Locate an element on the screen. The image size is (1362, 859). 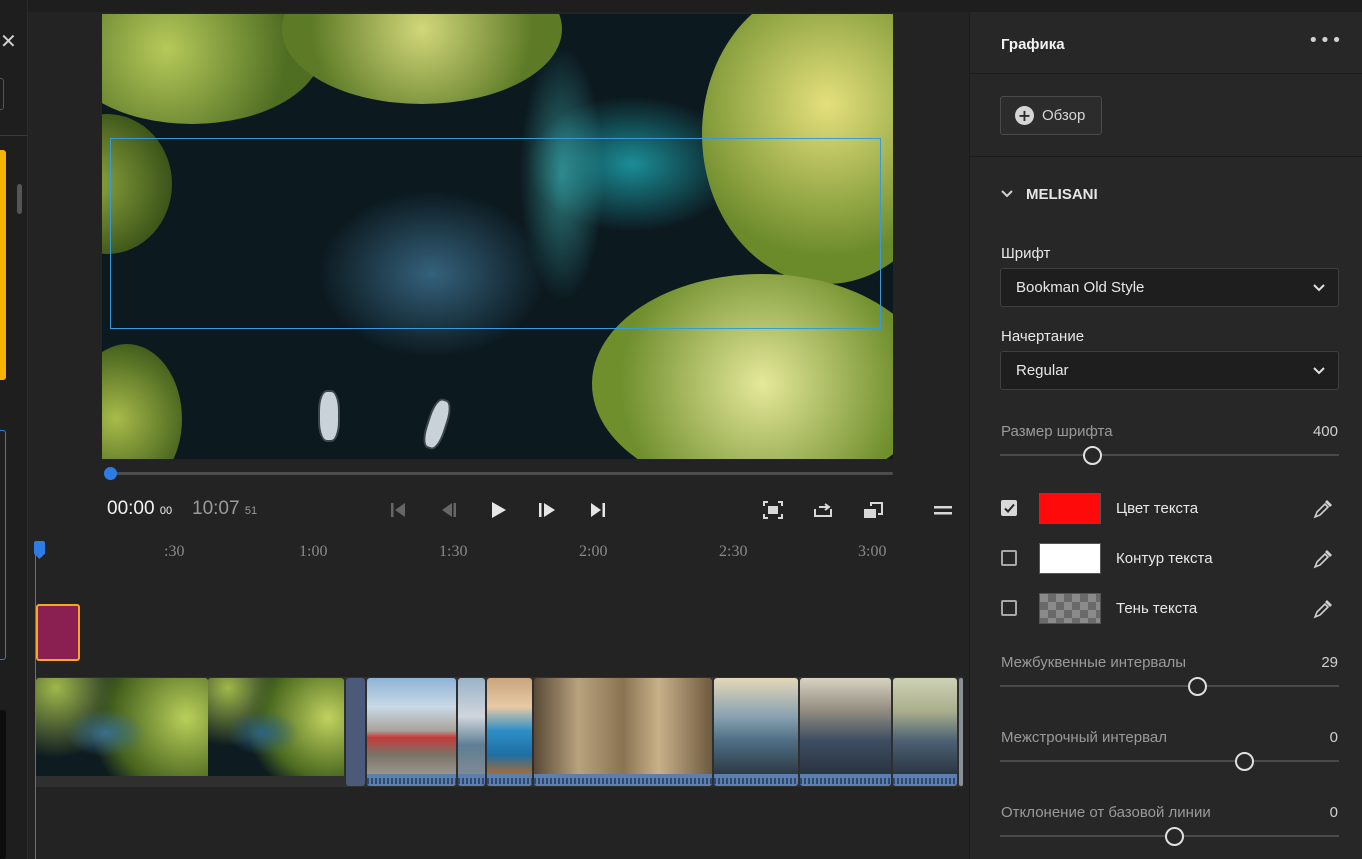
ruler-label: 2:00 is located at coordinates (593, 551).